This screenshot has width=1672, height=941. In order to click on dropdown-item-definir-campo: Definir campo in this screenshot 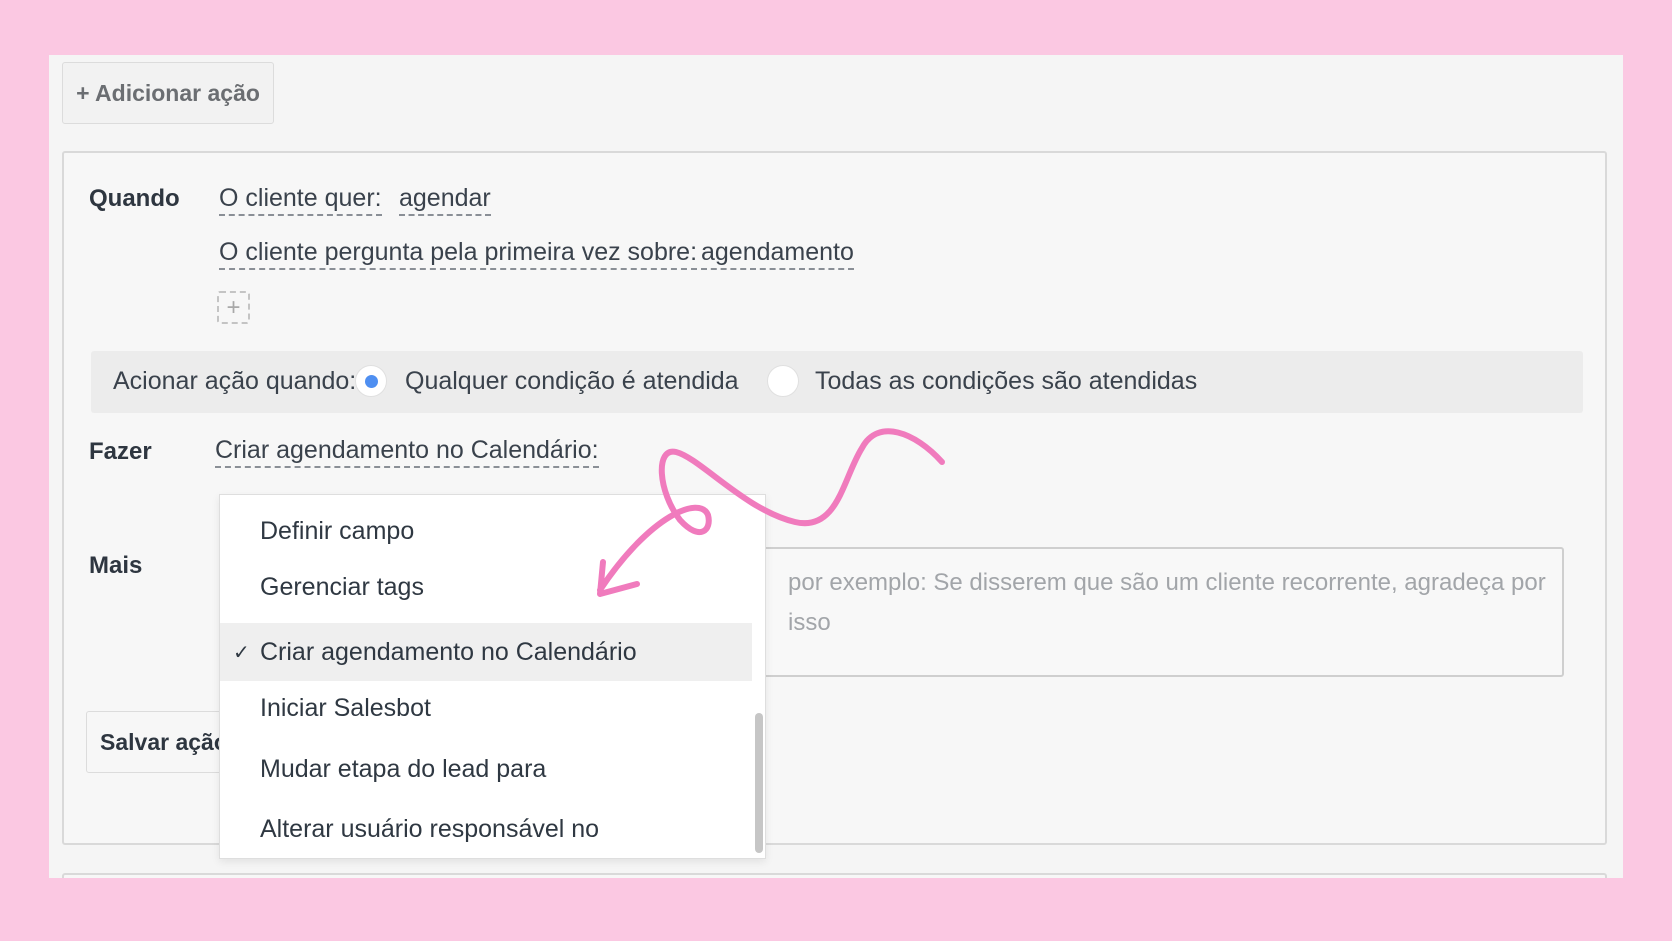, I will do `click(487, 531)`.